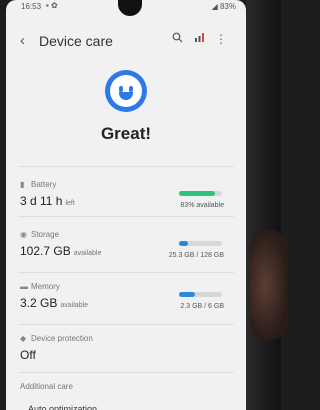  I want to click on search-icon, so click(177, 39).